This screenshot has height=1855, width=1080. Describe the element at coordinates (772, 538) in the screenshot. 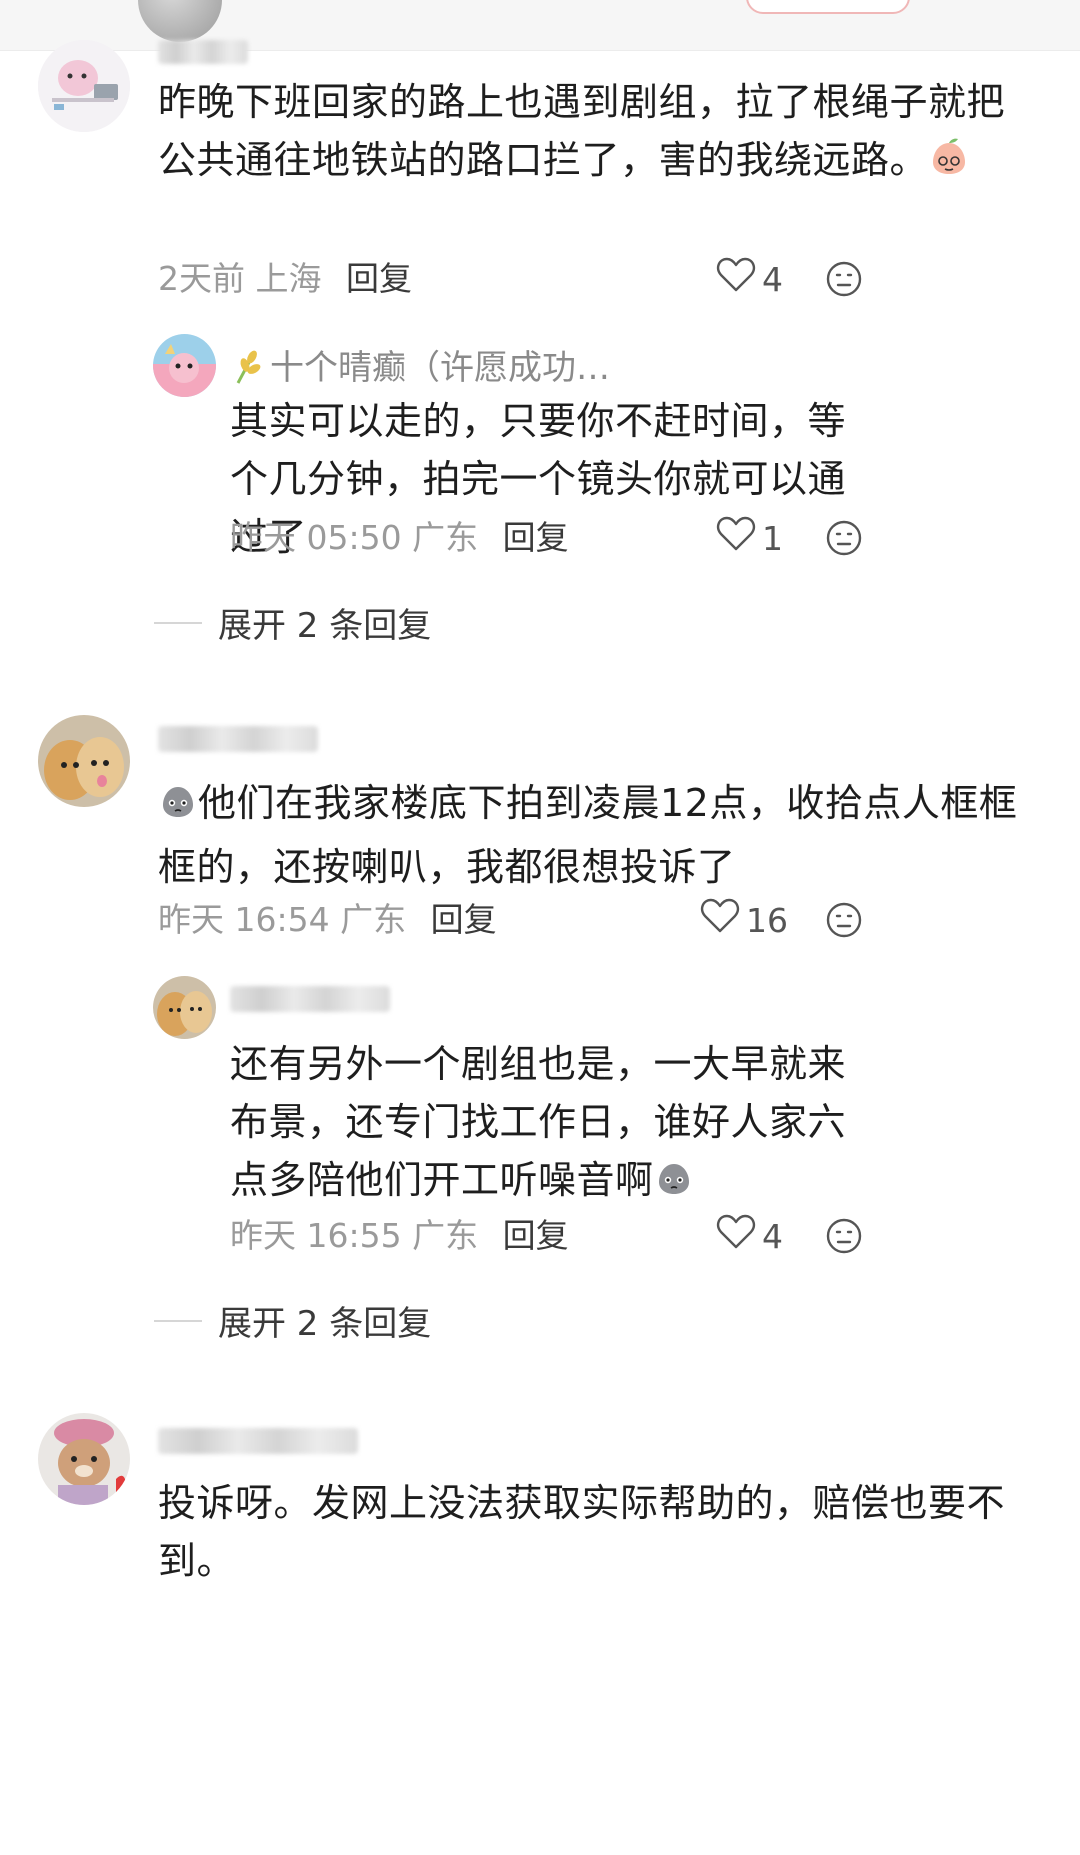

I see `like-count: 1` at that location.